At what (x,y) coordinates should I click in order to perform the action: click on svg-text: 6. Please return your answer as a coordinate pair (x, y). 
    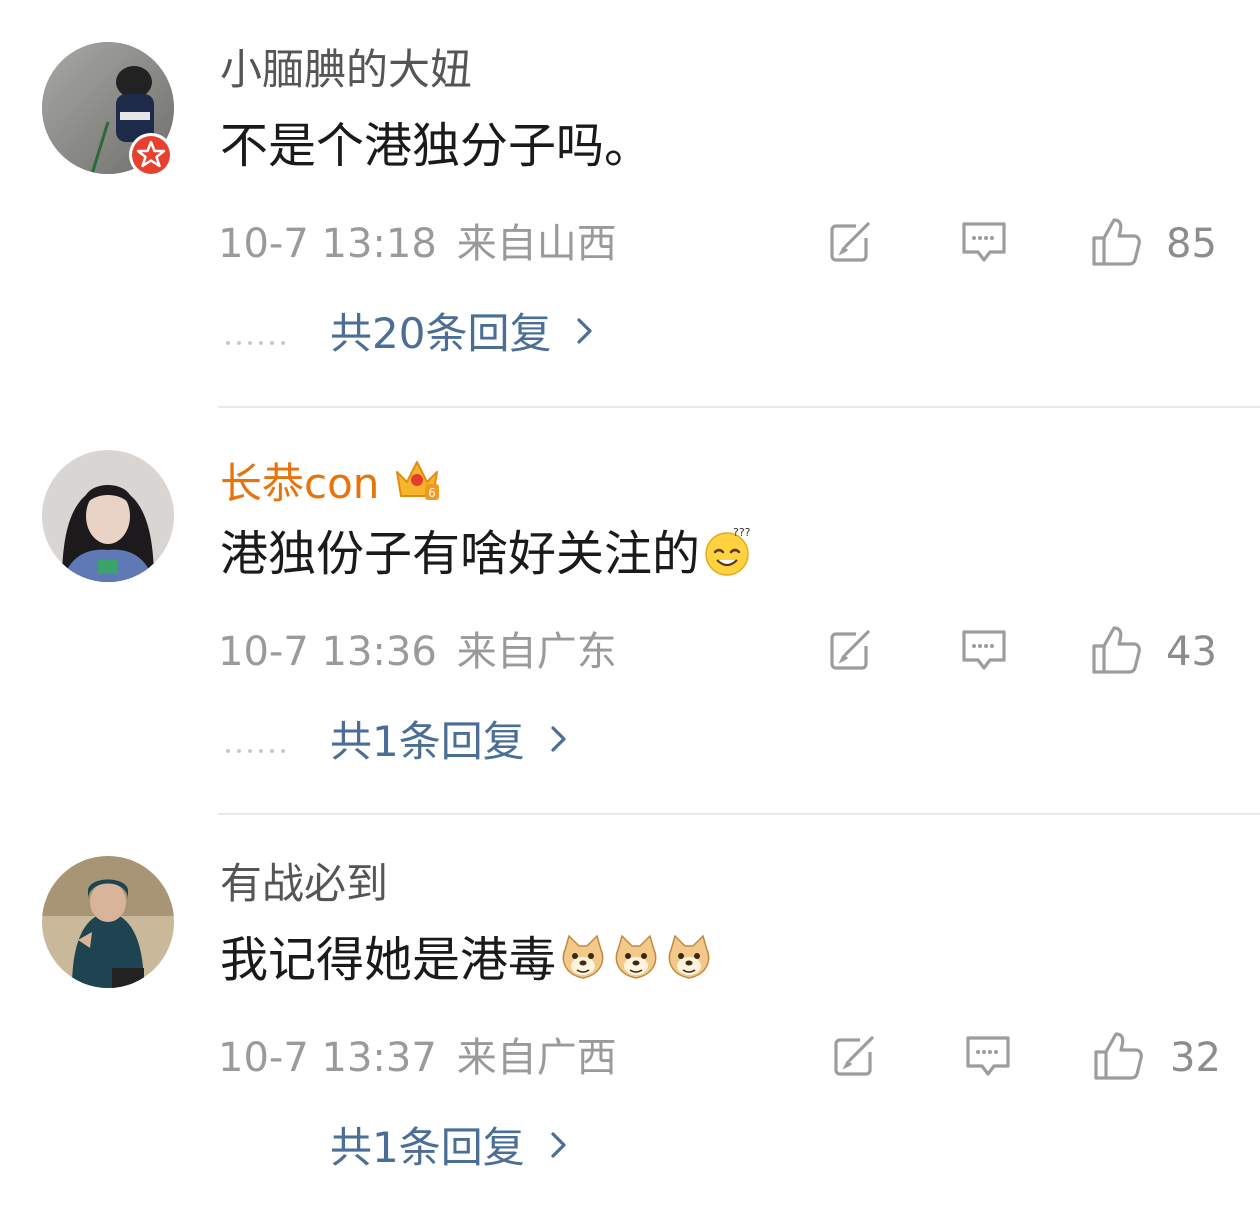
    Looking at the image, I should click on (433, 493).